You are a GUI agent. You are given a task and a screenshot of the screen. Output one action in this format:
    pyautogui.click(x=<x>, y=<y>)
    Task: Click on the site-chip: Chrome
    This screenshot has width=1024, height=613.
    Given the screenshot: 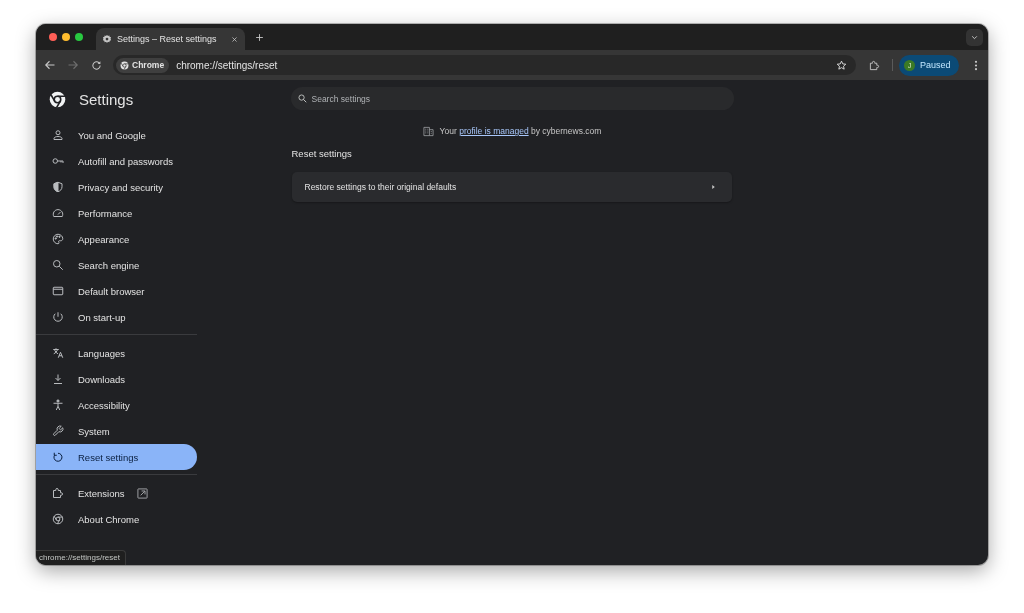 What is the action you would take?
    pyautogui.click(x=143, y=65)
    